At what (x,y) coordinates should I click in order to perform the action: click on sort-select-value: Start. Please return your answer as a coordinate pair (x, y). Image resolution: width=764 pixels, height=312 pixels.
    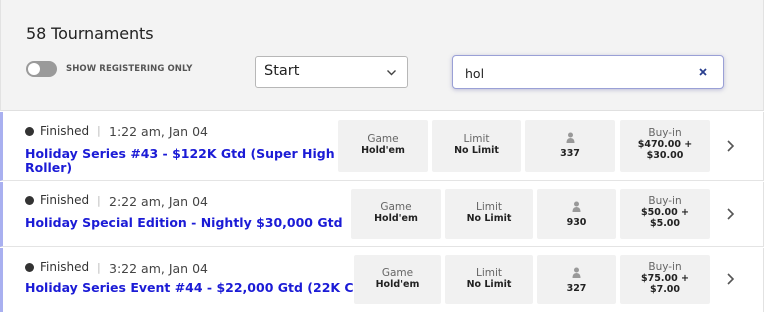
    Looking at the image, I should click on (282, 71).